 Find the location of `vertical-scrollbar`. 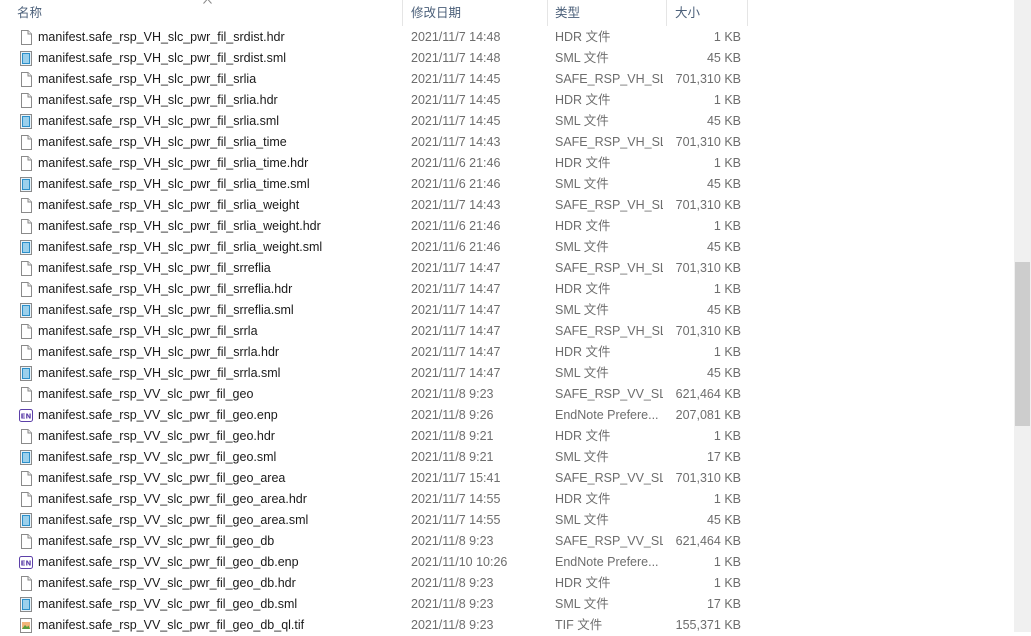

vertical-scrollbar is located at coordinates (1022, 316).